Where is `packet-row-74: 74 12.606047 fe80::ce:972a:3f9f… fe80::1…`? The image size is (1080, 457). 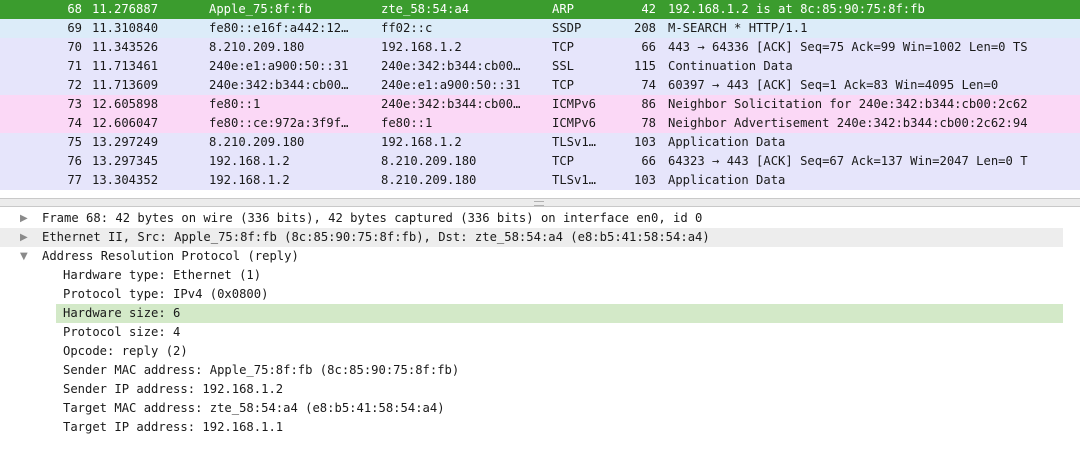 packet-row-74: 74 12.606047 fe80::ce:972a:3f9f… fe80::1… is located at coordinates (540, 123).